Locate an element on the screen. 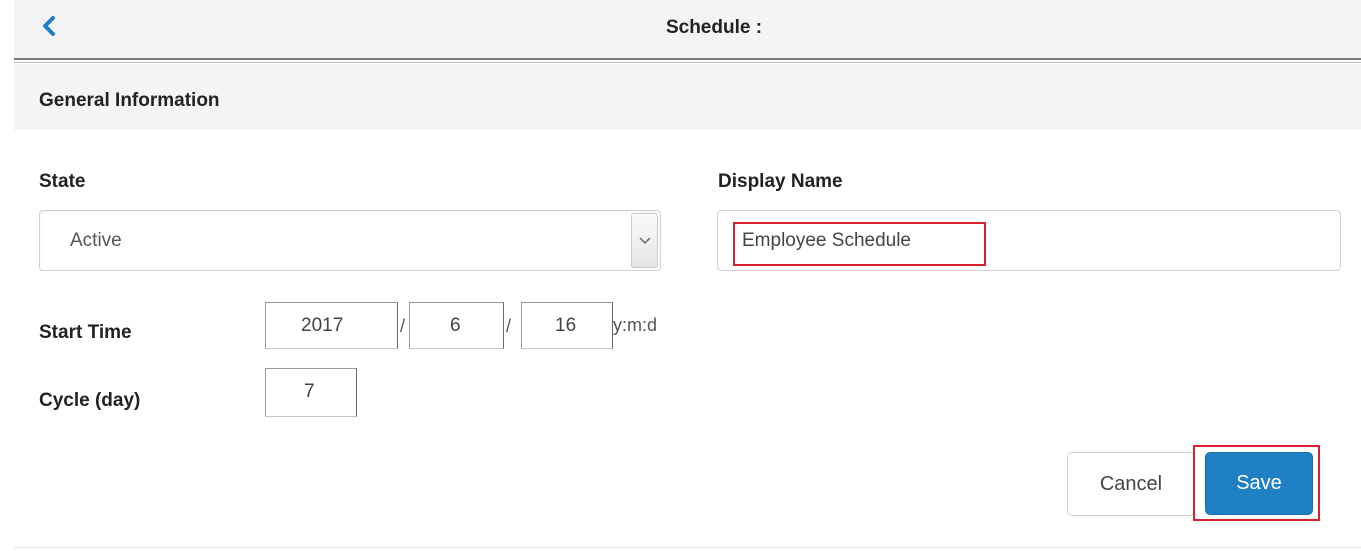  page-title: Schedule : is located at coordinates (714, 27).